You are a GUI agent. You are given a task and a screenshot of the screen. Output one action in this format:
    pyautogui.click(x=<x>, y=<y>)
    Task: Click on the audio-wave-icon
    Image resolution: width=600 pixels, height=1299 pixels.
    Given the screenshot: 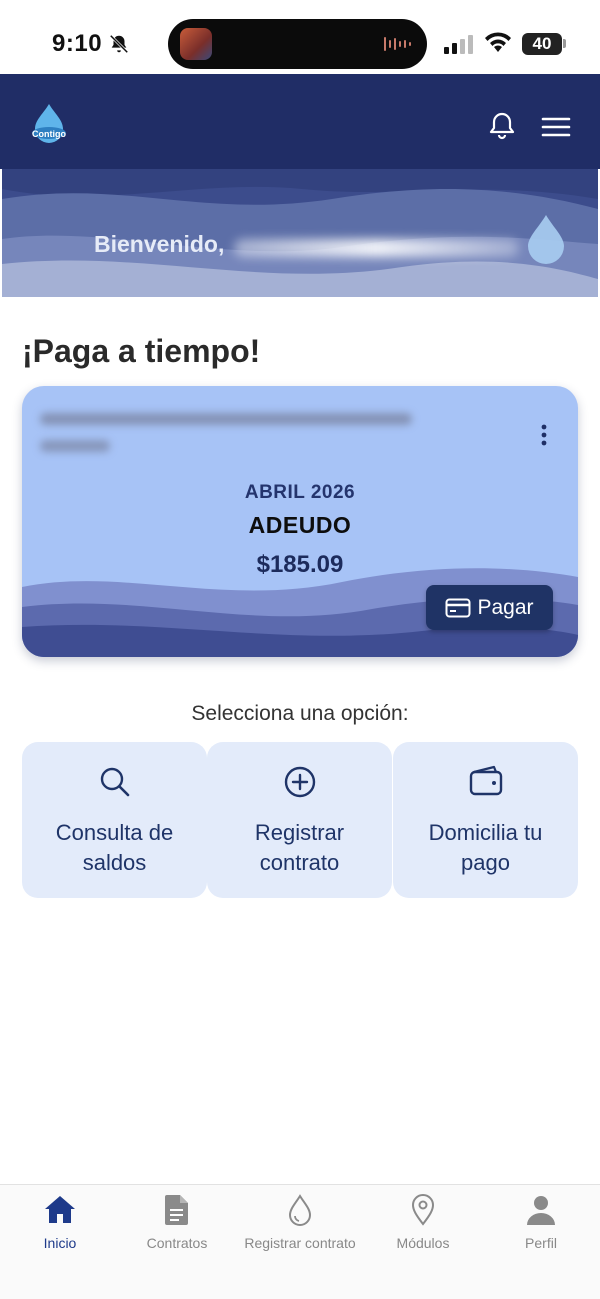 What is the action you would take?
    pyautogui.click(x=397, y=44)
    